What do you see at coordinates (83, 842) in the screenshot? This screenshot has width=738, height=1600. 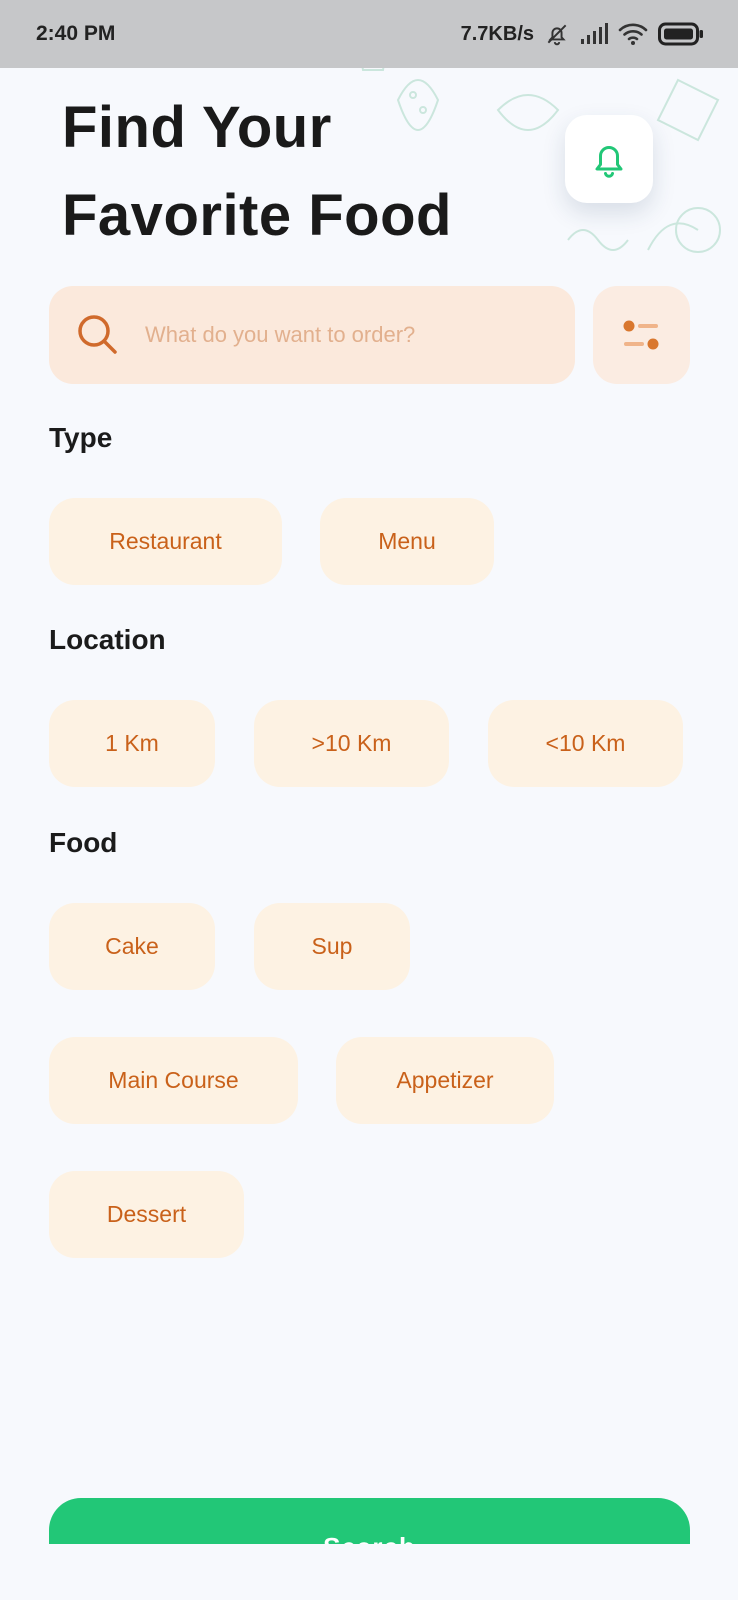 I see `section-heading-food: Food` at bounding box center [83, 842].